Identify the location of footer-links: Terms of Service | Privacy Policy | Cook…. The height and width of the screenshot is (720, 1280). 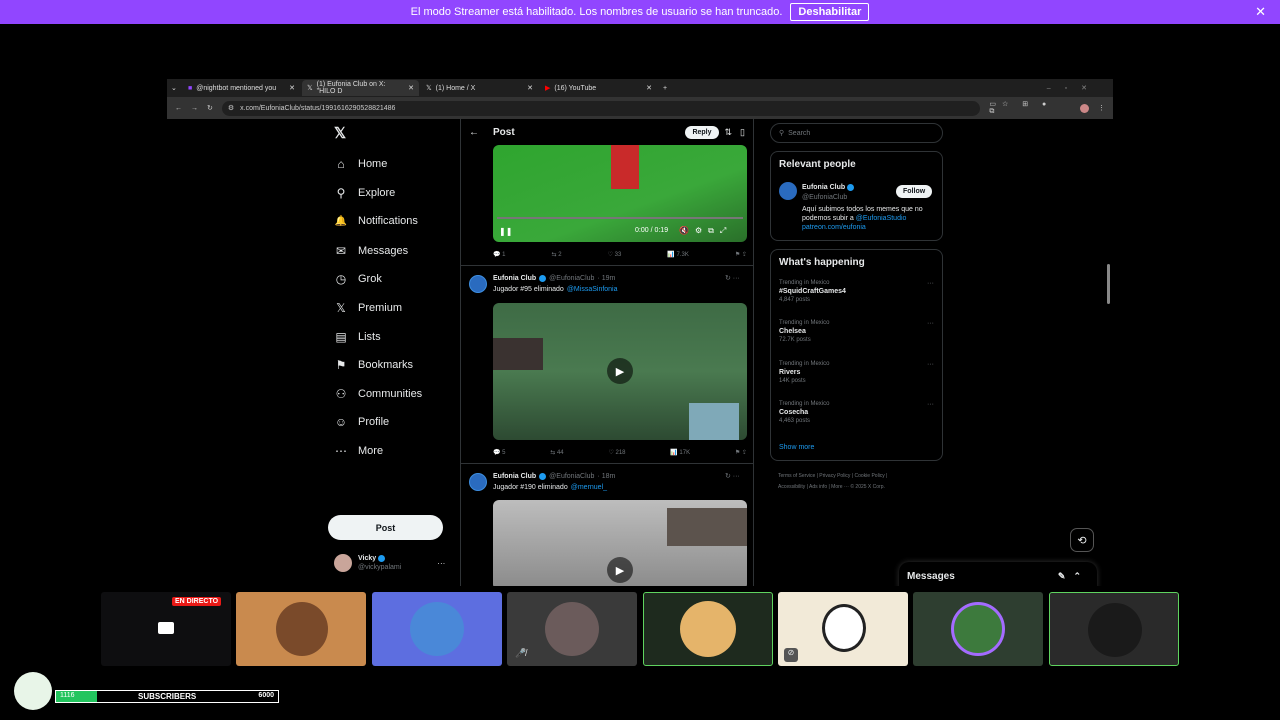
(832, 482).